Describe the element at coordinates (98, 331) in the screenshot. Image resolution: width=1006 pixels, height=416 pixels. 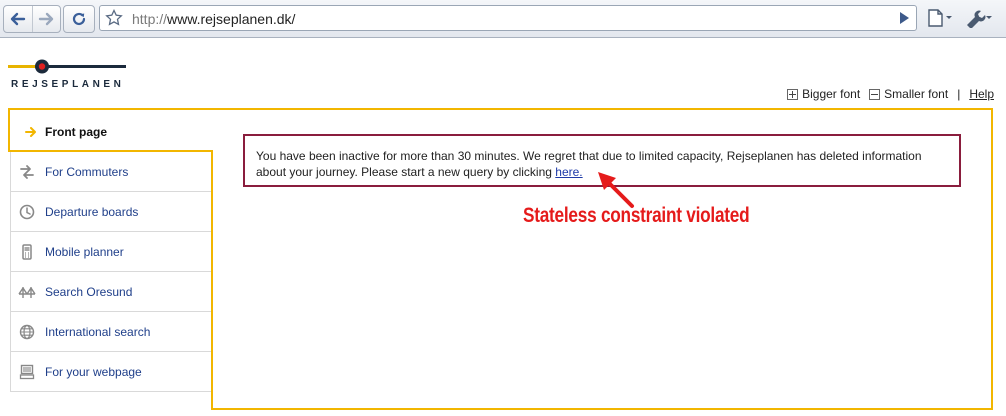
I see `nav-item-label: International search` at that location.